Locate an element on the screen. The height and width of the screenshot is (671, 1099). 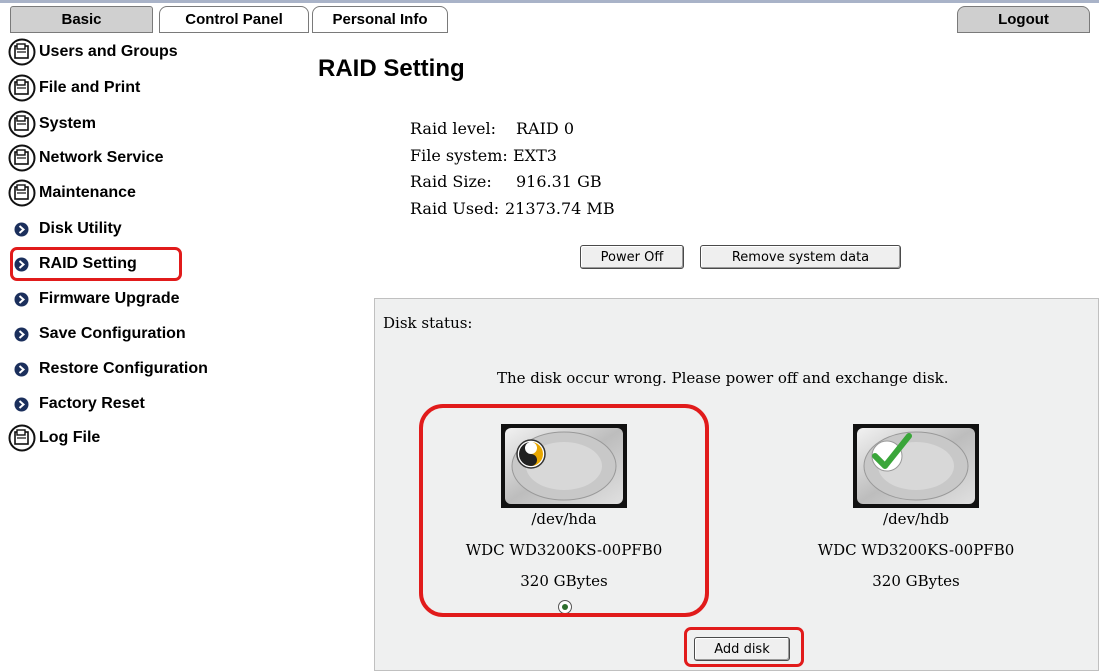
sidebar-item-system: System is located at coordinates (52, 124).